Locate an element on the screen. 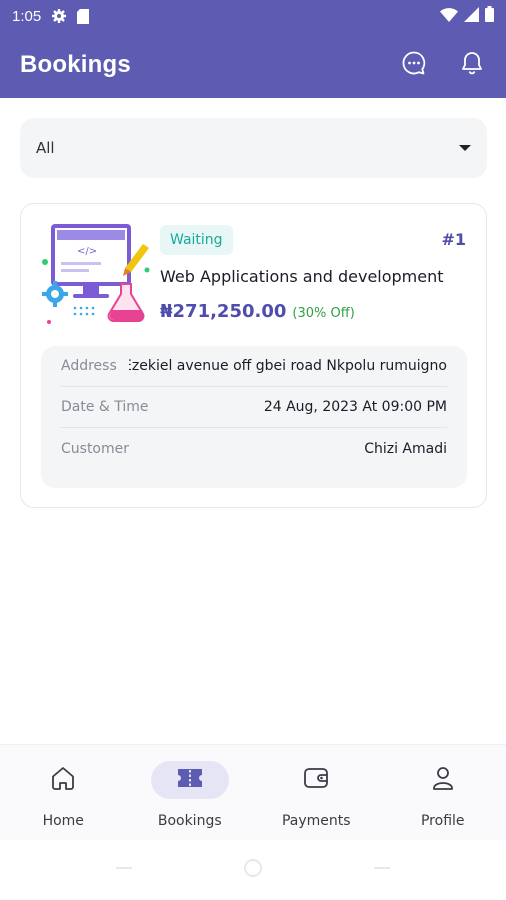  app-bar: Bookings is located at coordinates (253, 65).